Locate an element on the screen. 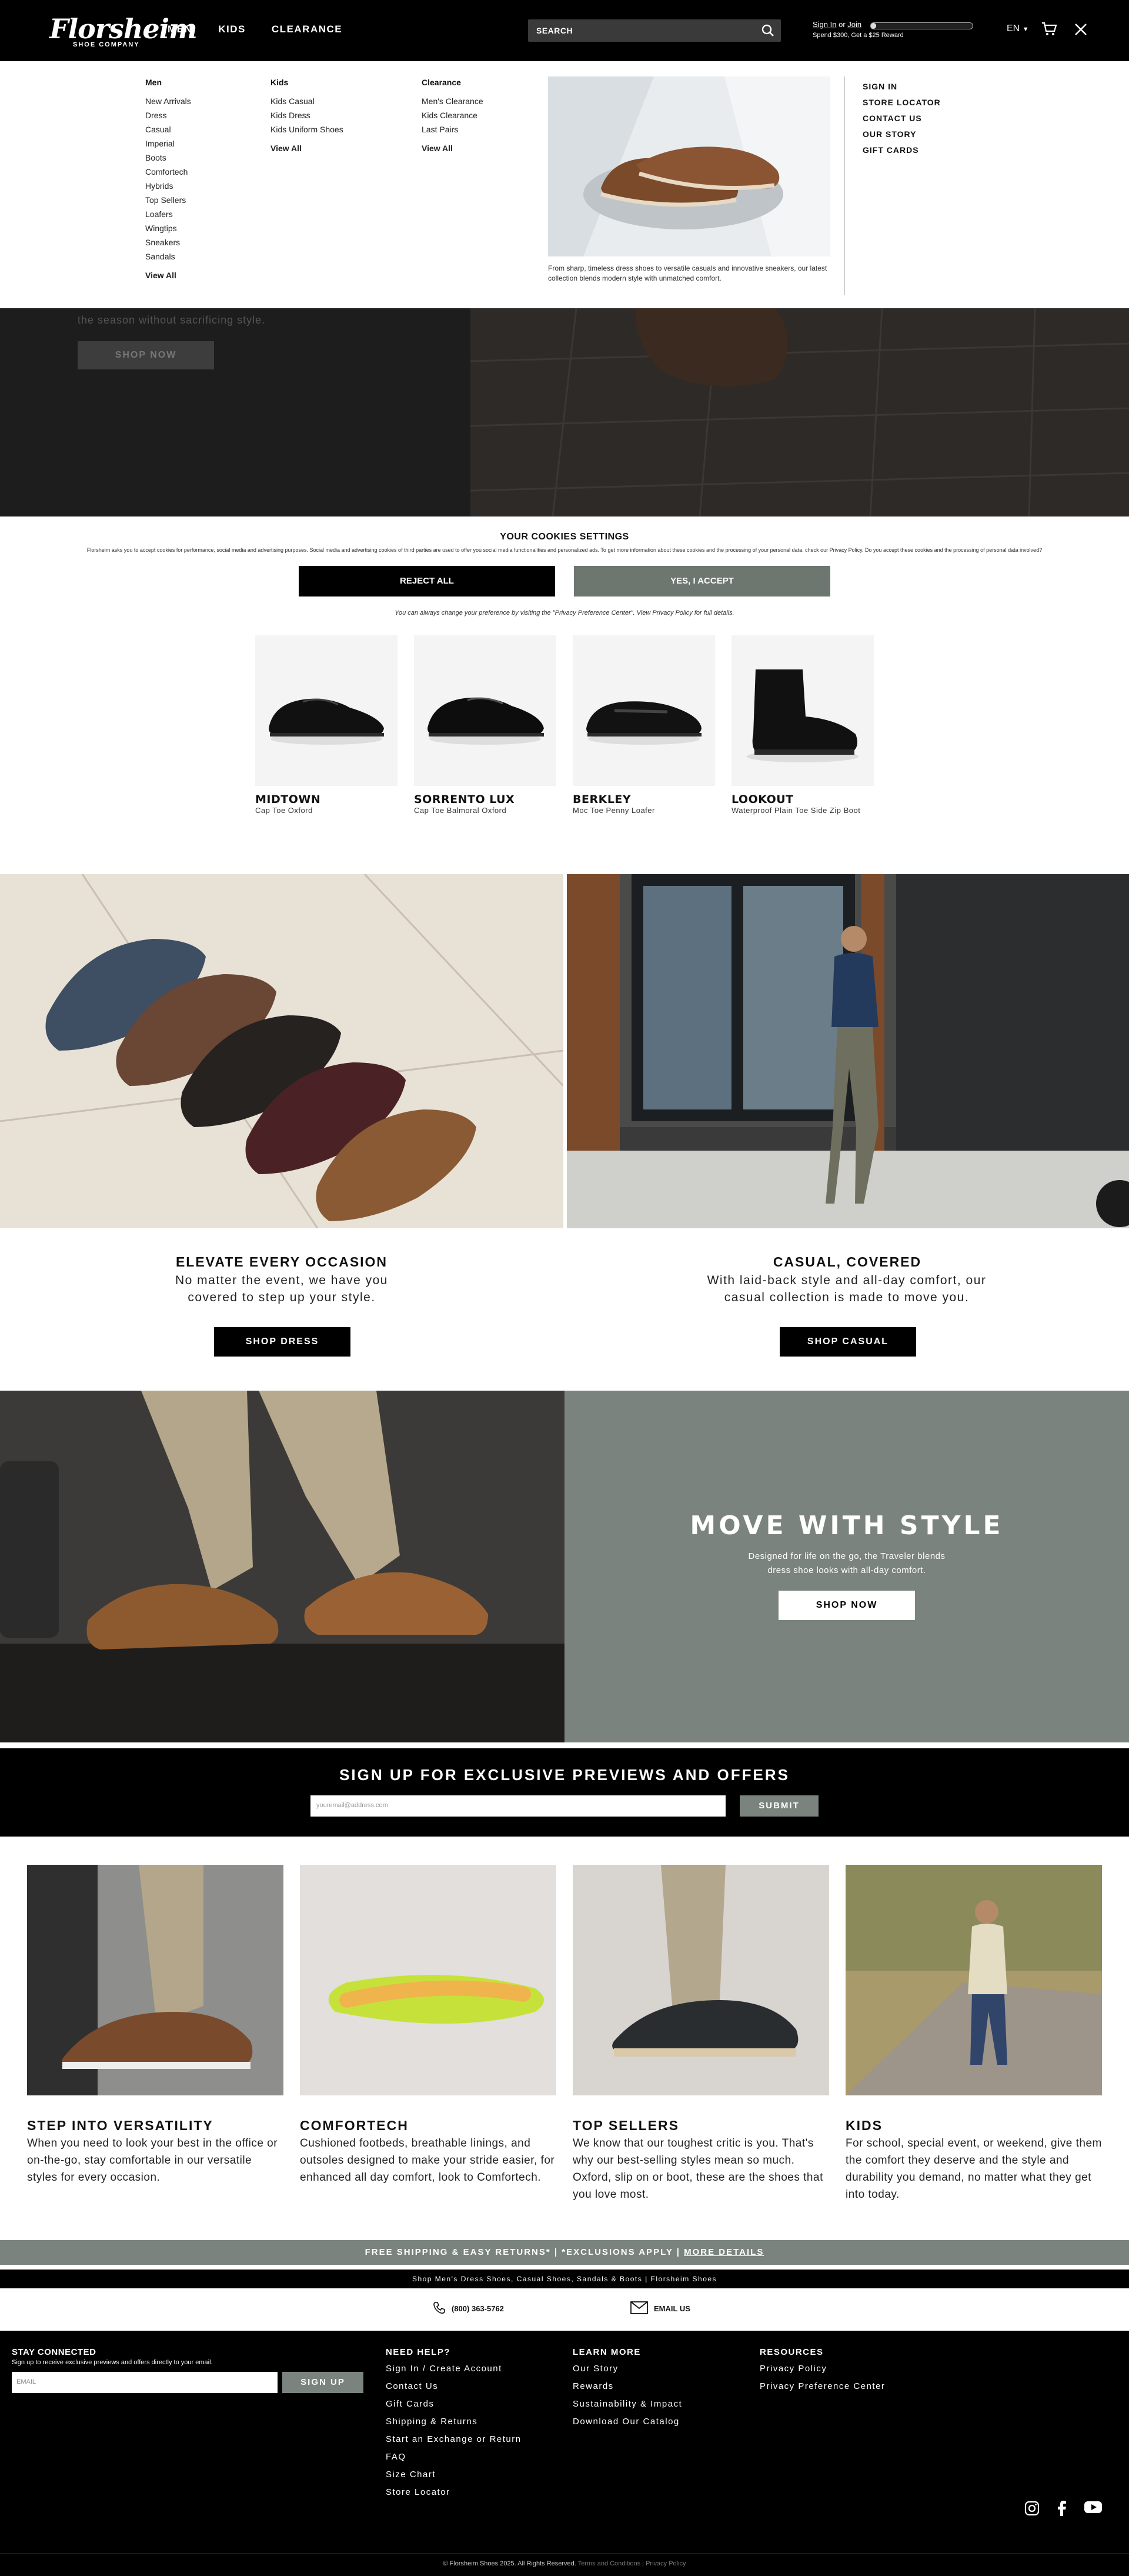  feature-title: KIDS is located at coordinates (974, 2126).